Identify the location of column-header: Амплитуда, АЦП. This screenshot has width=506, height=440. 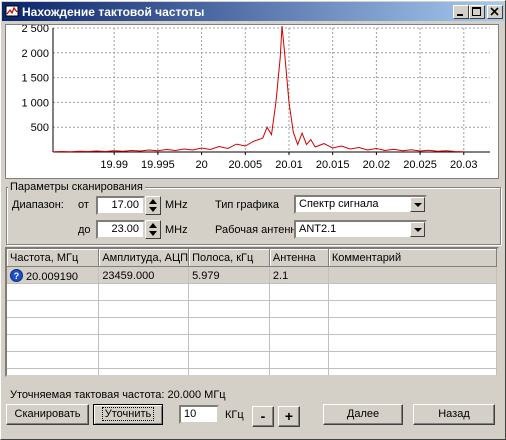
(144, 258).